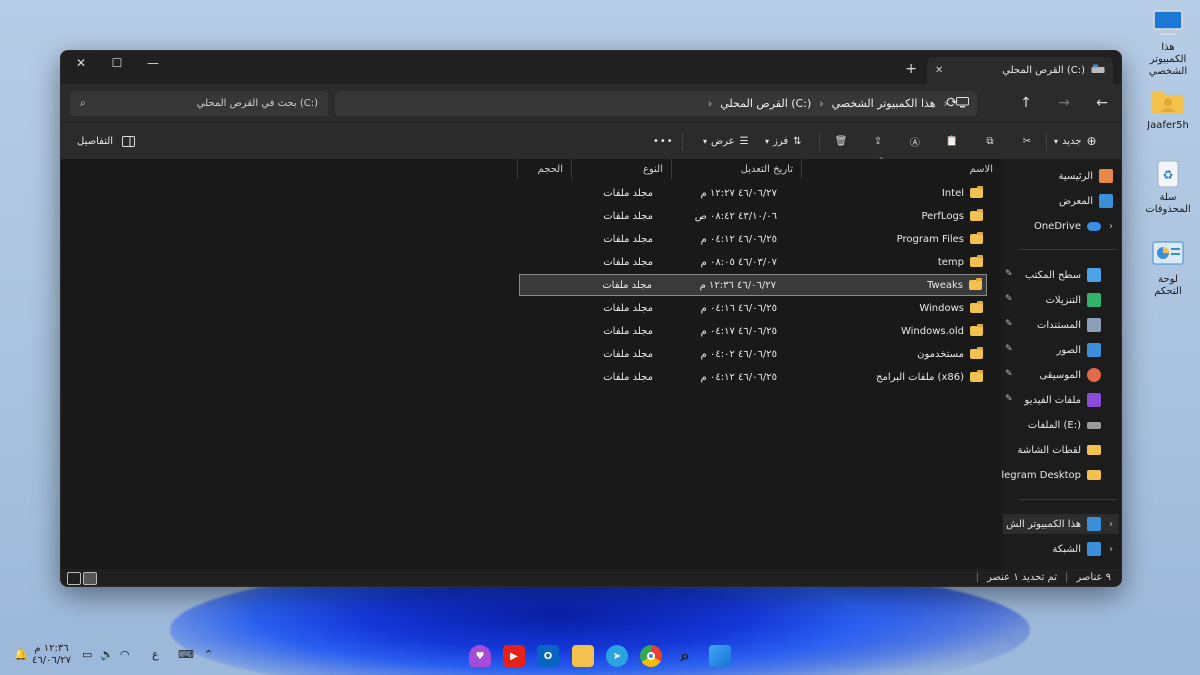 This screenshot has width=1200, height=675. What do you see at coordinates (881, 160) in the screenshot?
I see `sort-indicator-icon: ⌃` at bounding box center [881, 160].